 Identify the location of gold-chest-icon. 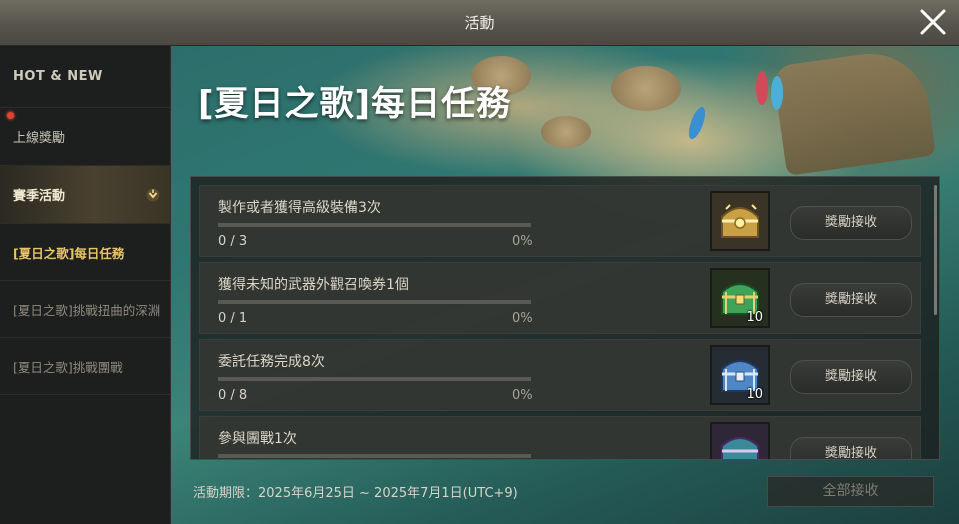
(740, 221).